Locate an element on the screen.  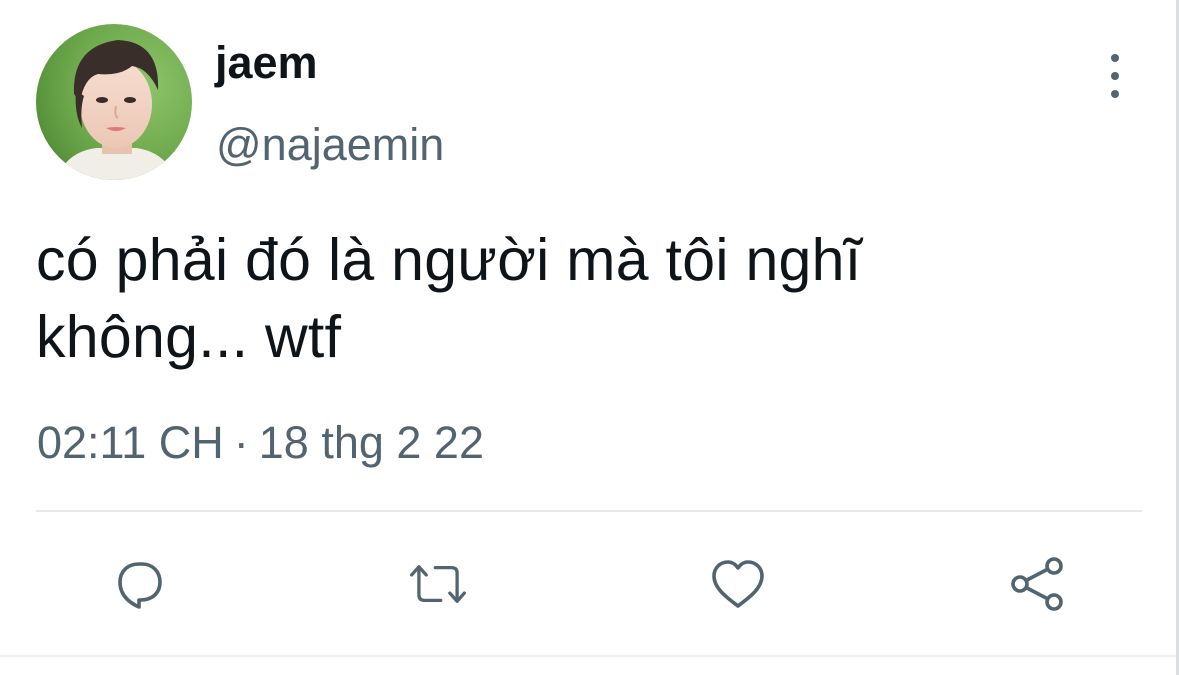
tweet-text-line: không... wtf is located at coordinates (189, 337).